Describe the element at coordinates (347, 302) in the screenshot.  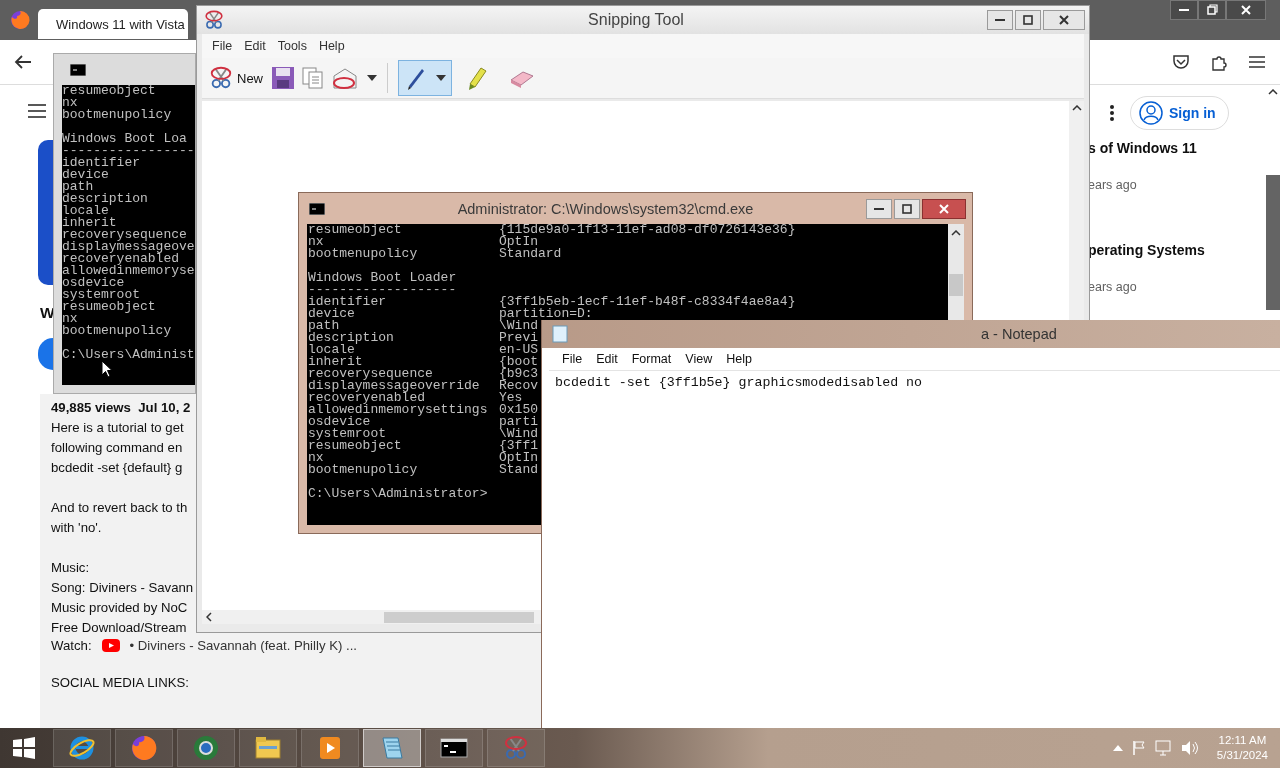
I see `setting-name: identifier` at that location.